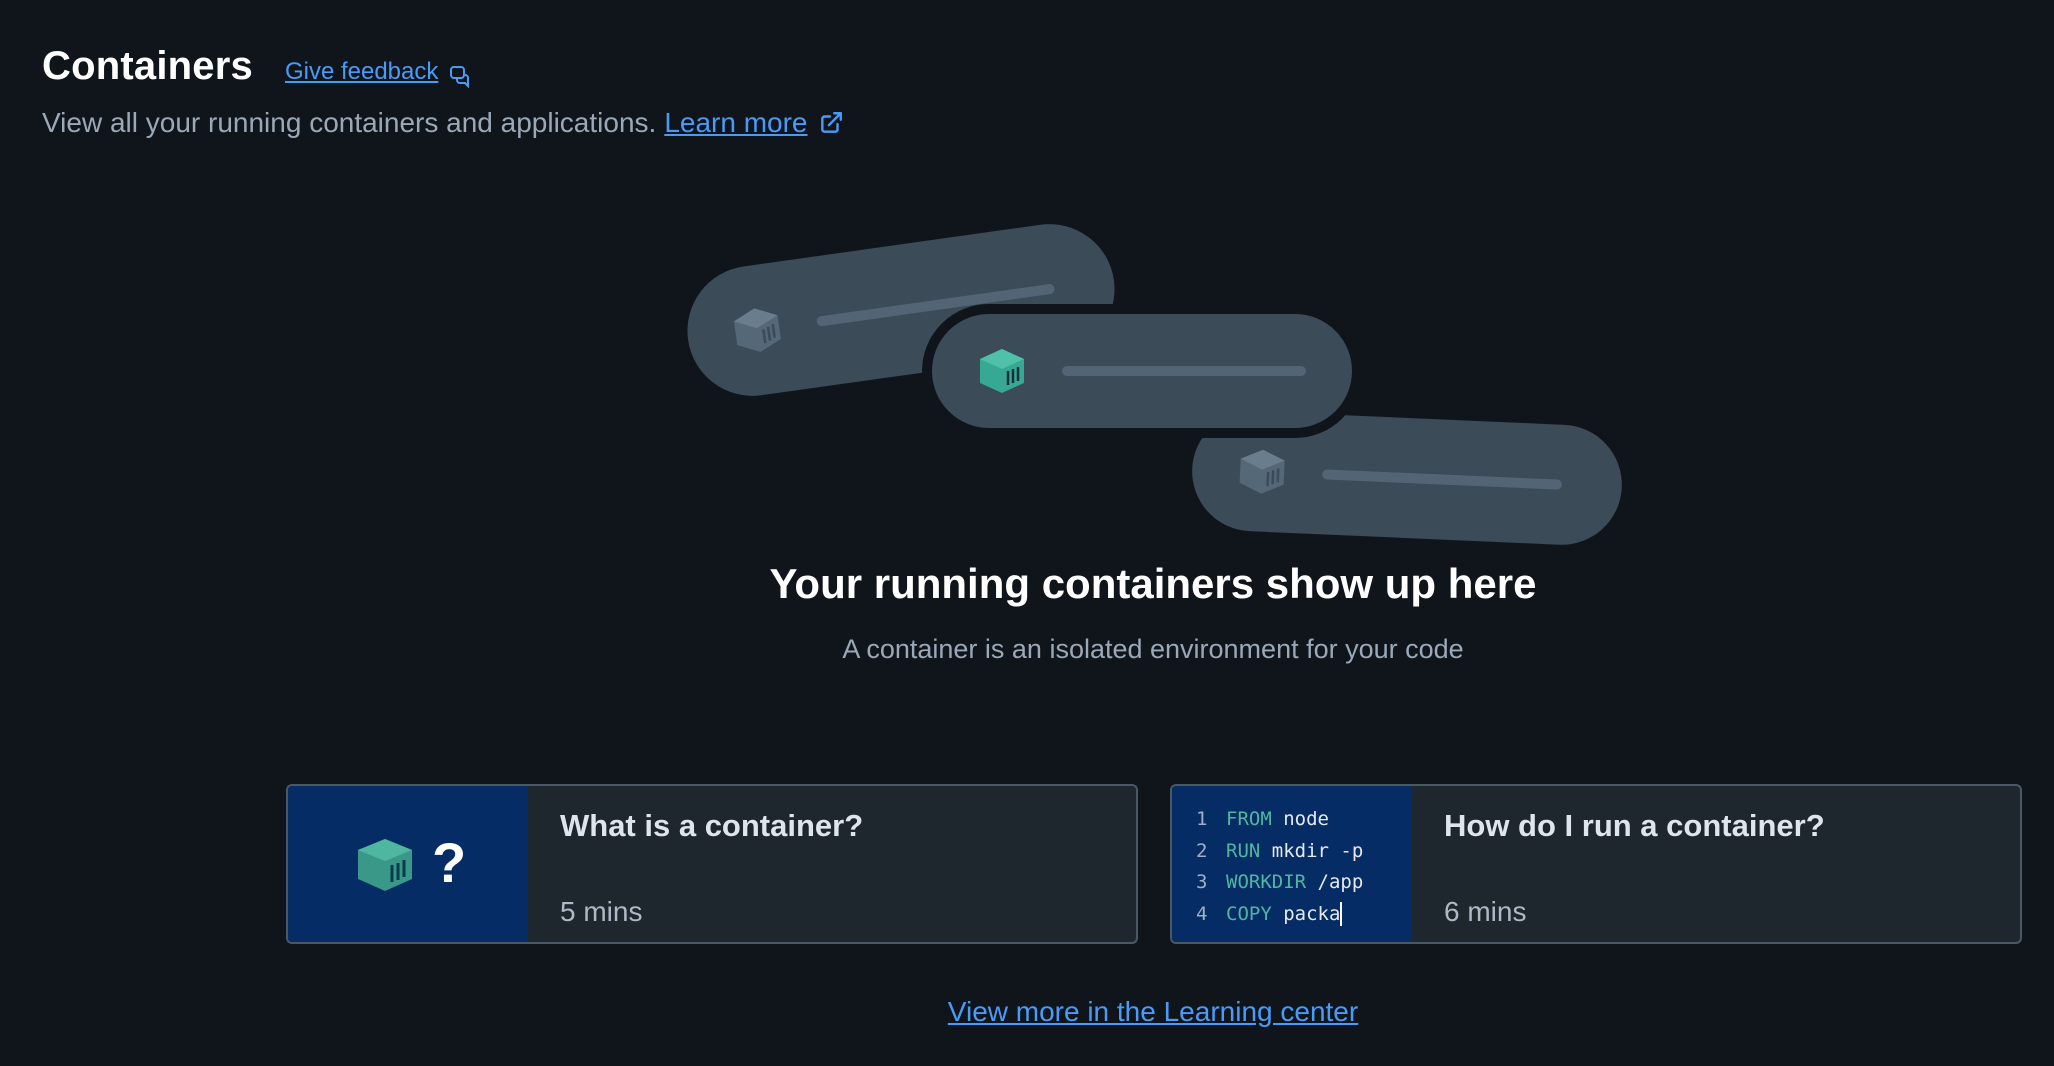 This screenshot has width=2054, height=1066. Describe the element at coordinates (1249, 819) in the screenshot. I see `code-keyword: FROM` at that location.